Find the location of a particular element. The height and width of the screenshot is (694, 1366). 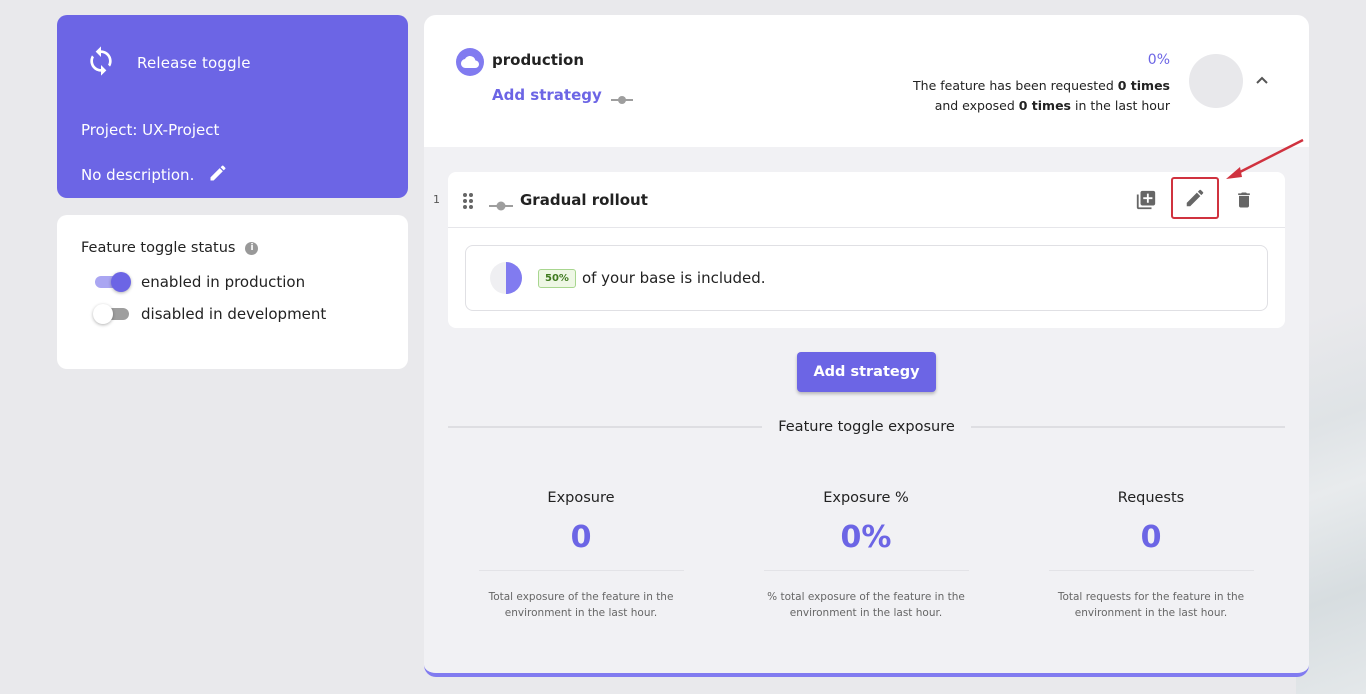

copy-icon is located at coordinates (1146, 200).